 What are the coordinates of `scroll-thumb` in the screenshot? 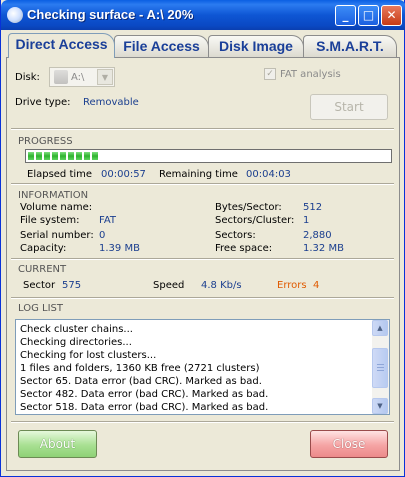 It's located at (380, 368).